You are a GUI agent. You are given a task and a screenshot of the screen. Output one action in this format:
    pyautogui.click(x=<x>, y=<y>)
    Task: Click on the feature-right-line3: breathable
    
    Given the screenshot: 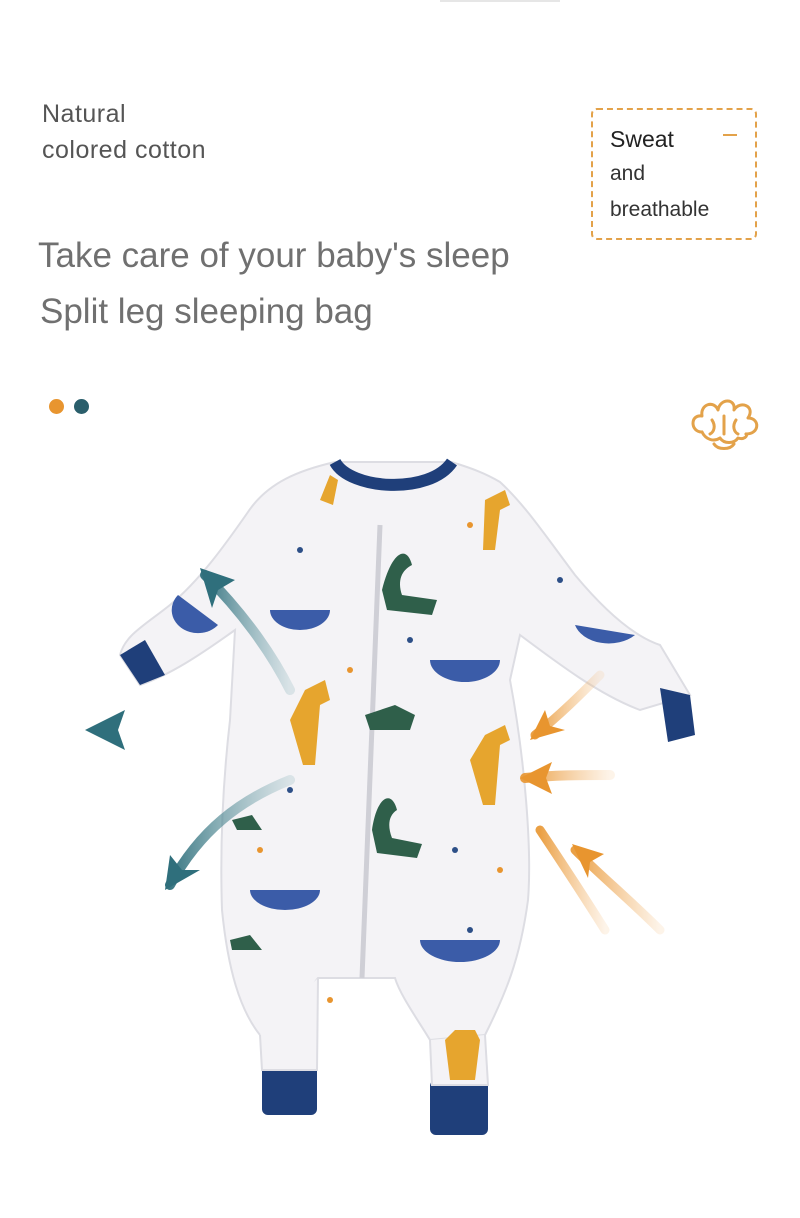 What is the action you would take?
    pyautogui.click(x=660, y=209)
    